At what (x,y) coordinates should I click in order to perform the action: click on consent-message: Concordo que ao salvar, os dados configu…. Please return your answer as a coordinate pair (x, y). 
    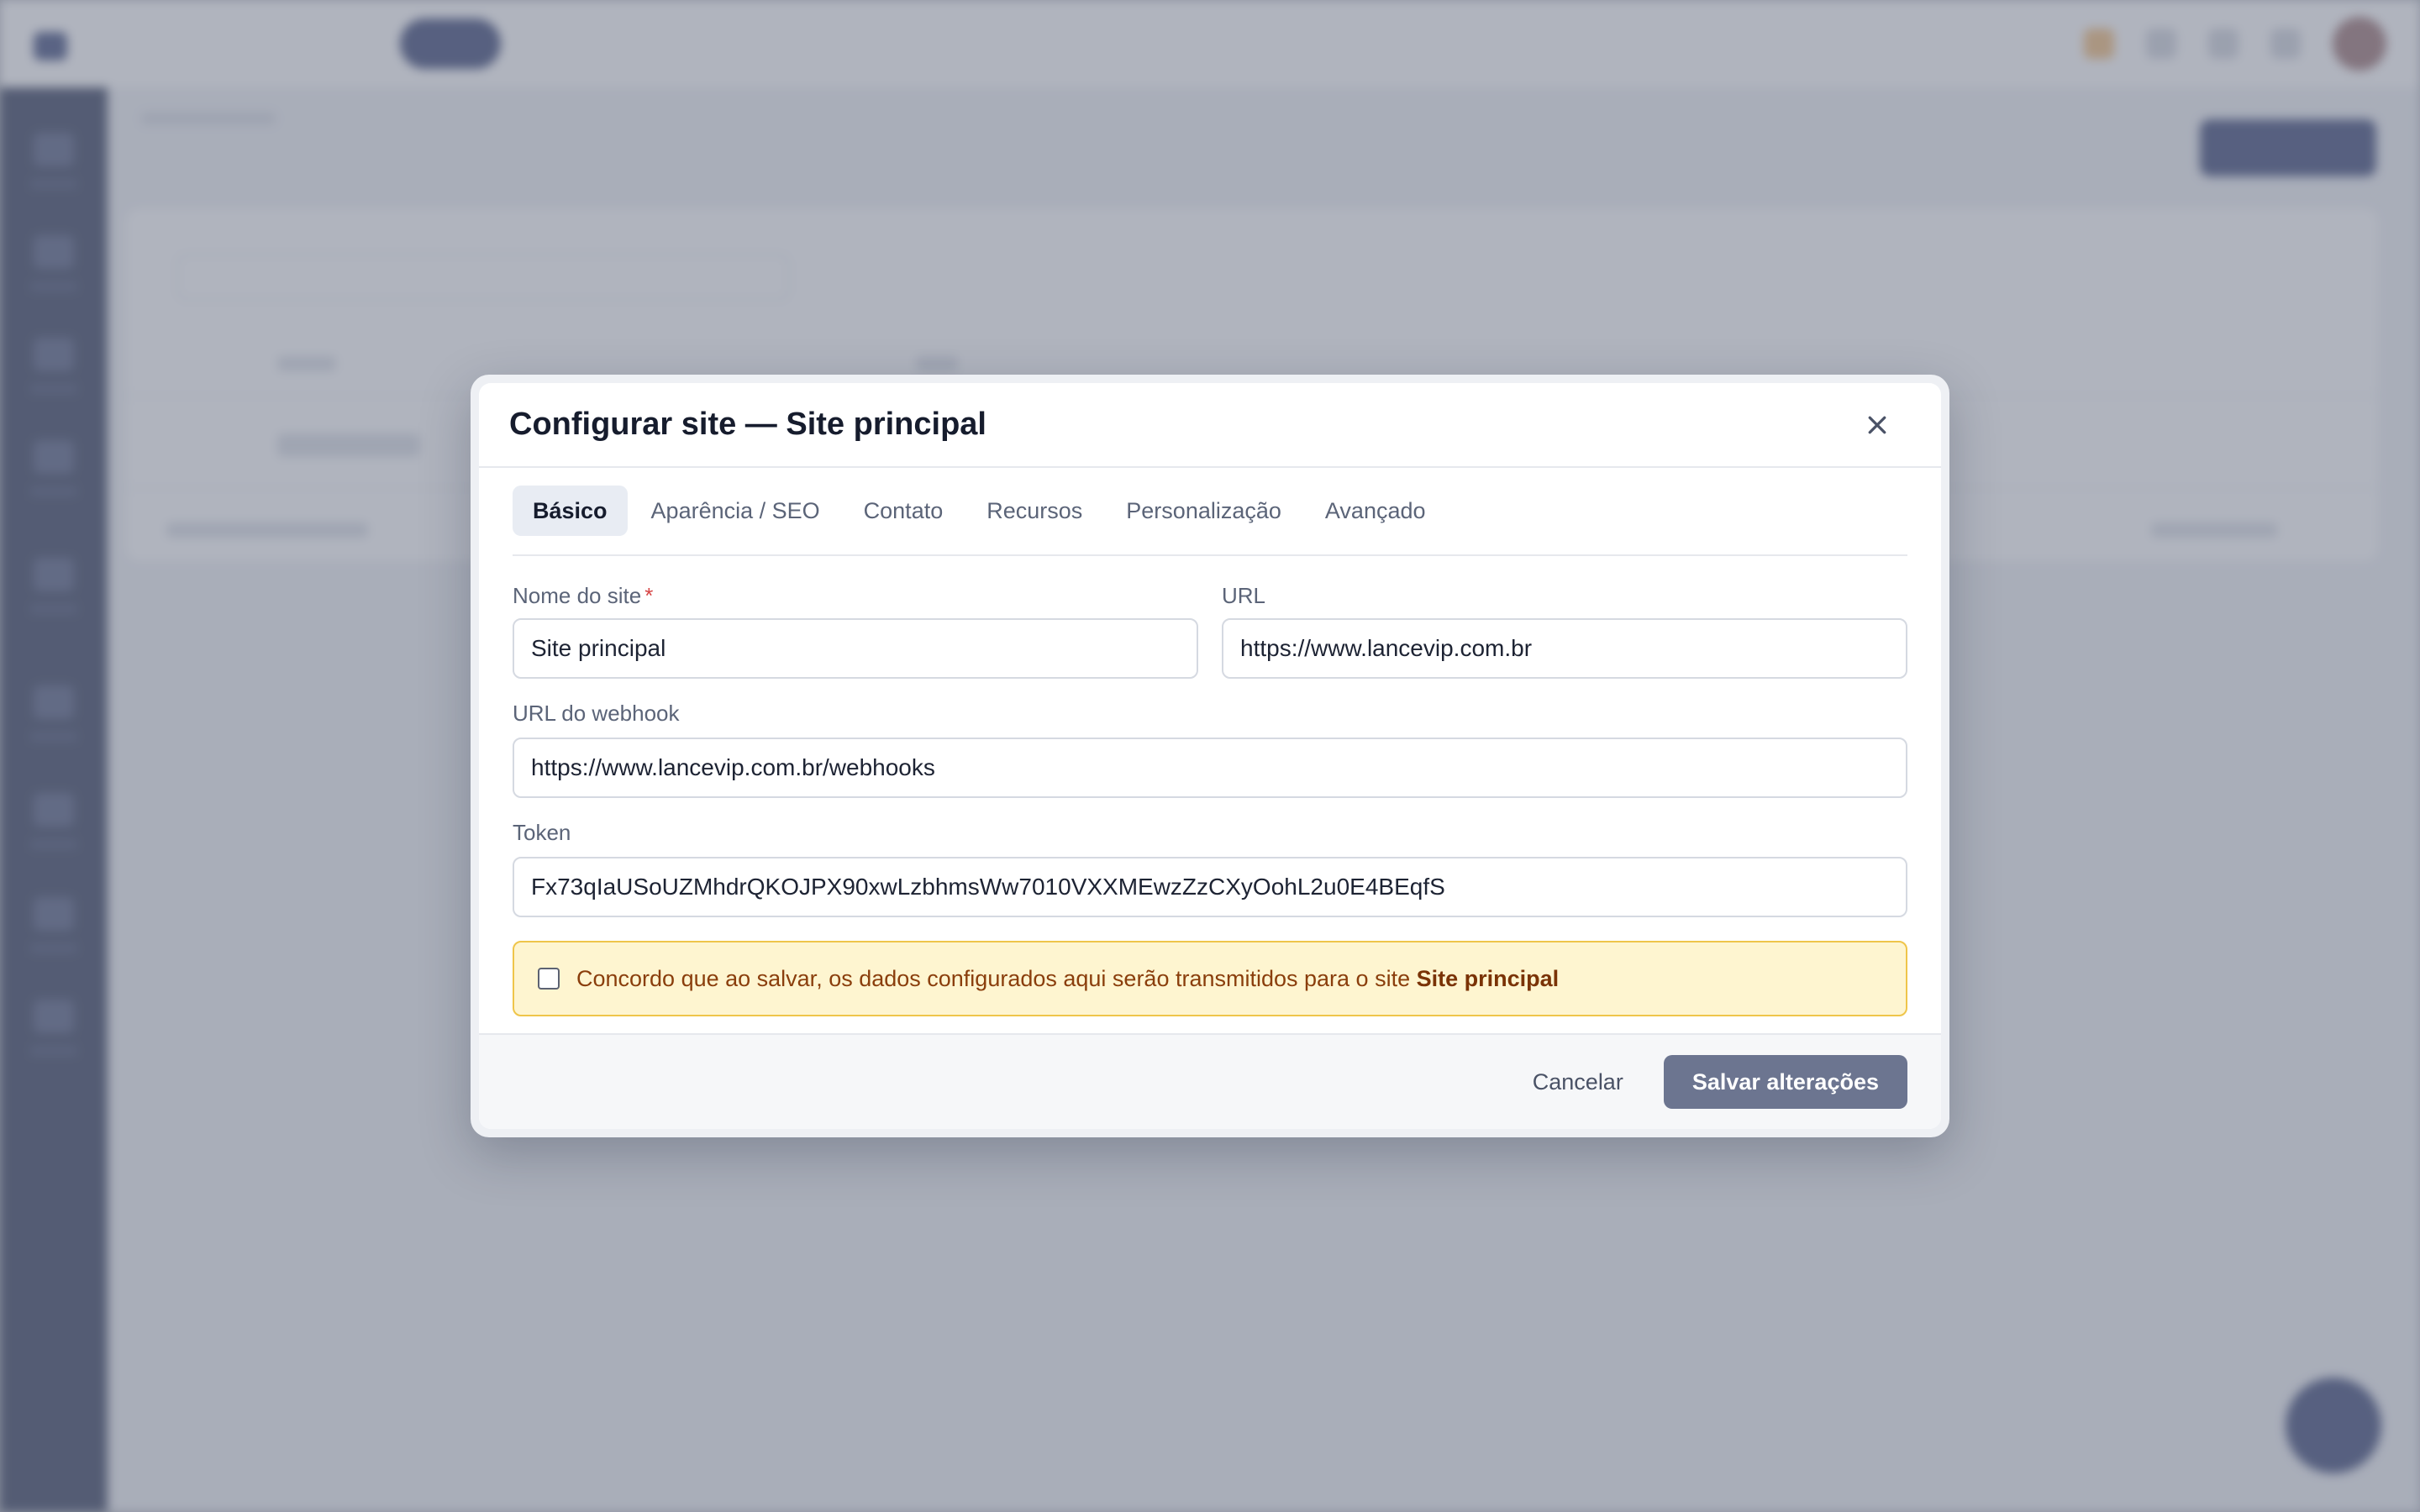
    Looking at the image, I should click on (996, 978).